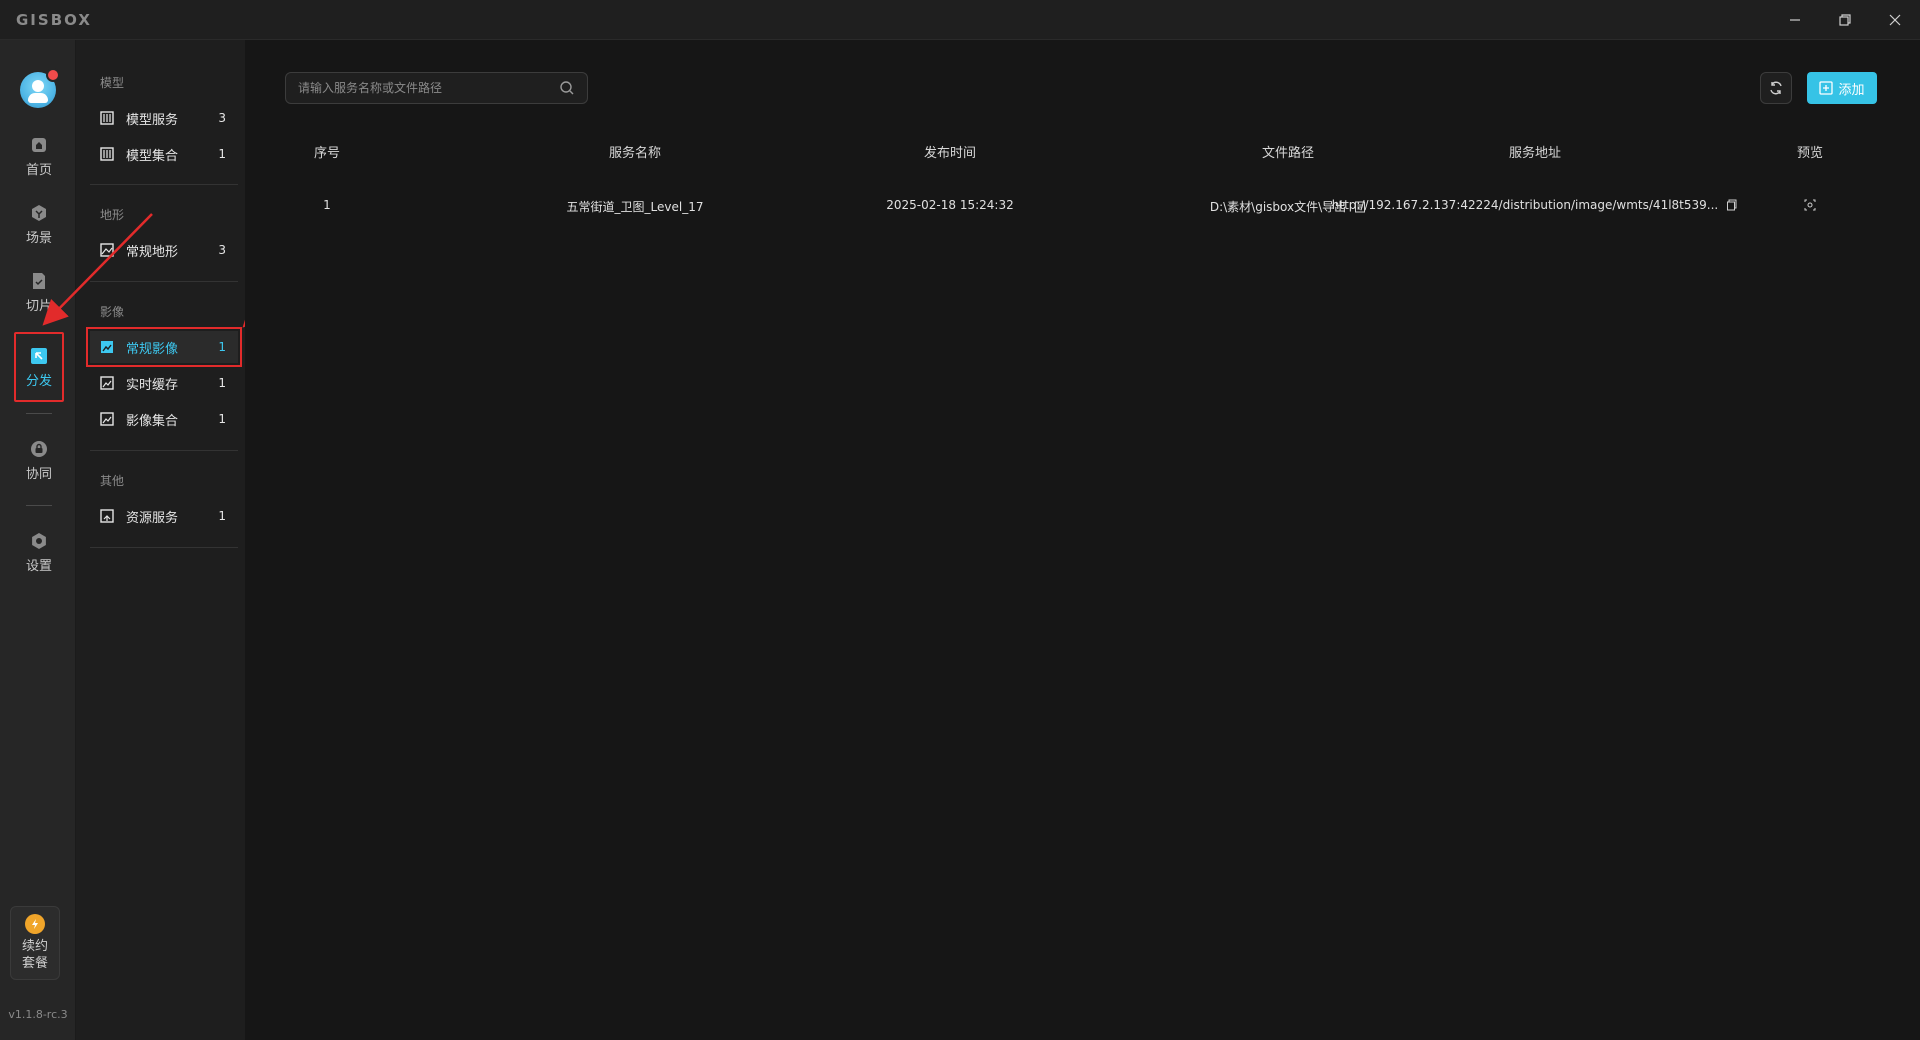 Image resolution: width=1920 pixels, height=1040 pixels. I want to click on sidebar-item-resource-service: 资源服务 1, so click(164, 516).